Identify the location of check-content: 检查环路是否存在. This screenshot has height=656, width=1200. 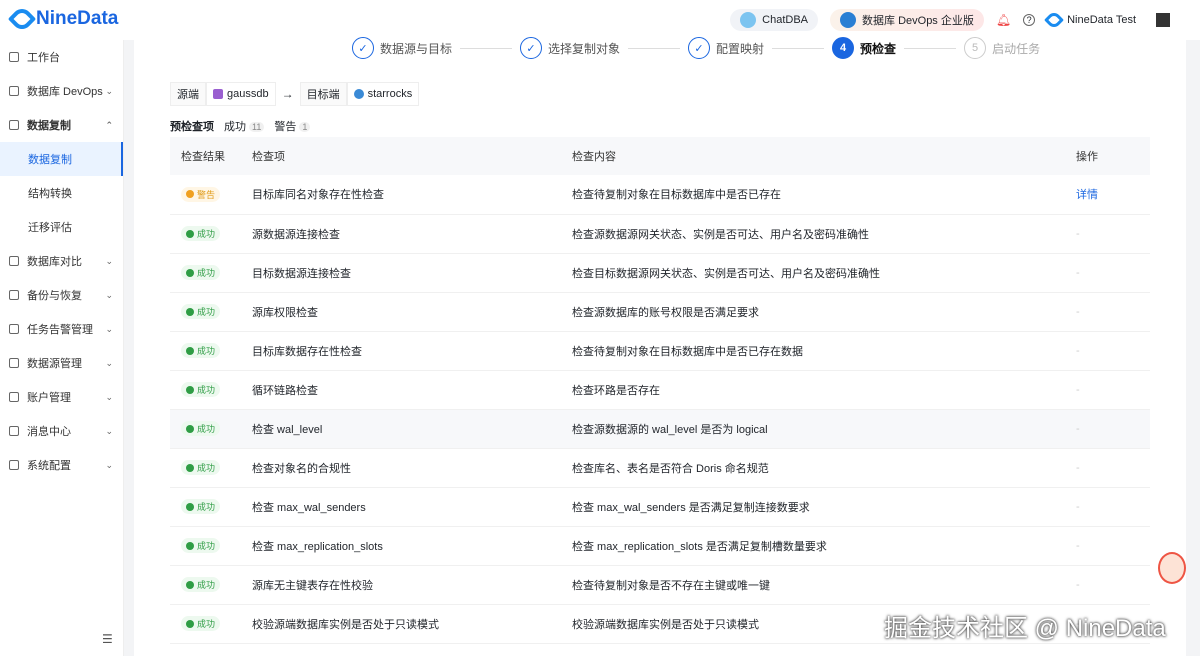
(824, 390).